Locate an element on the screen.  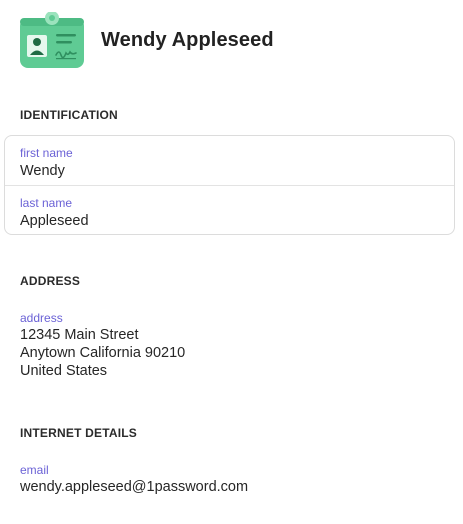
item-header: Wendy Appleseed is located at coordinates (147, 39).